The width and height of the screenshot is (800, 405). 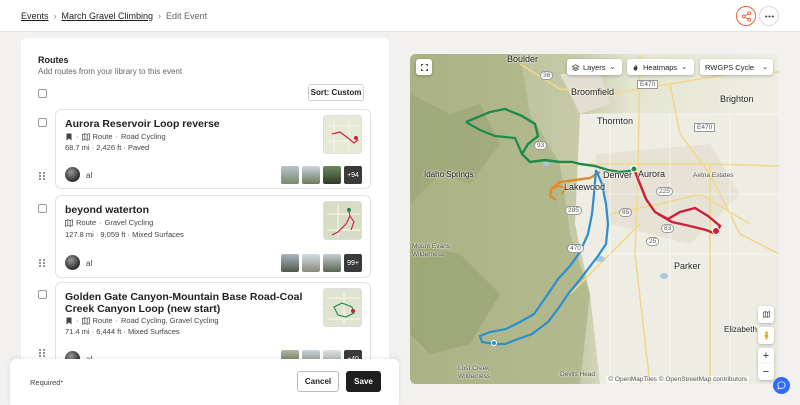 What do you see at coordinates (122, 331) in the screenshot?
I see `route-stats: 71.4 mi · 6,444 ft · Mixed Surfaces` at bounding box center [122, 331].